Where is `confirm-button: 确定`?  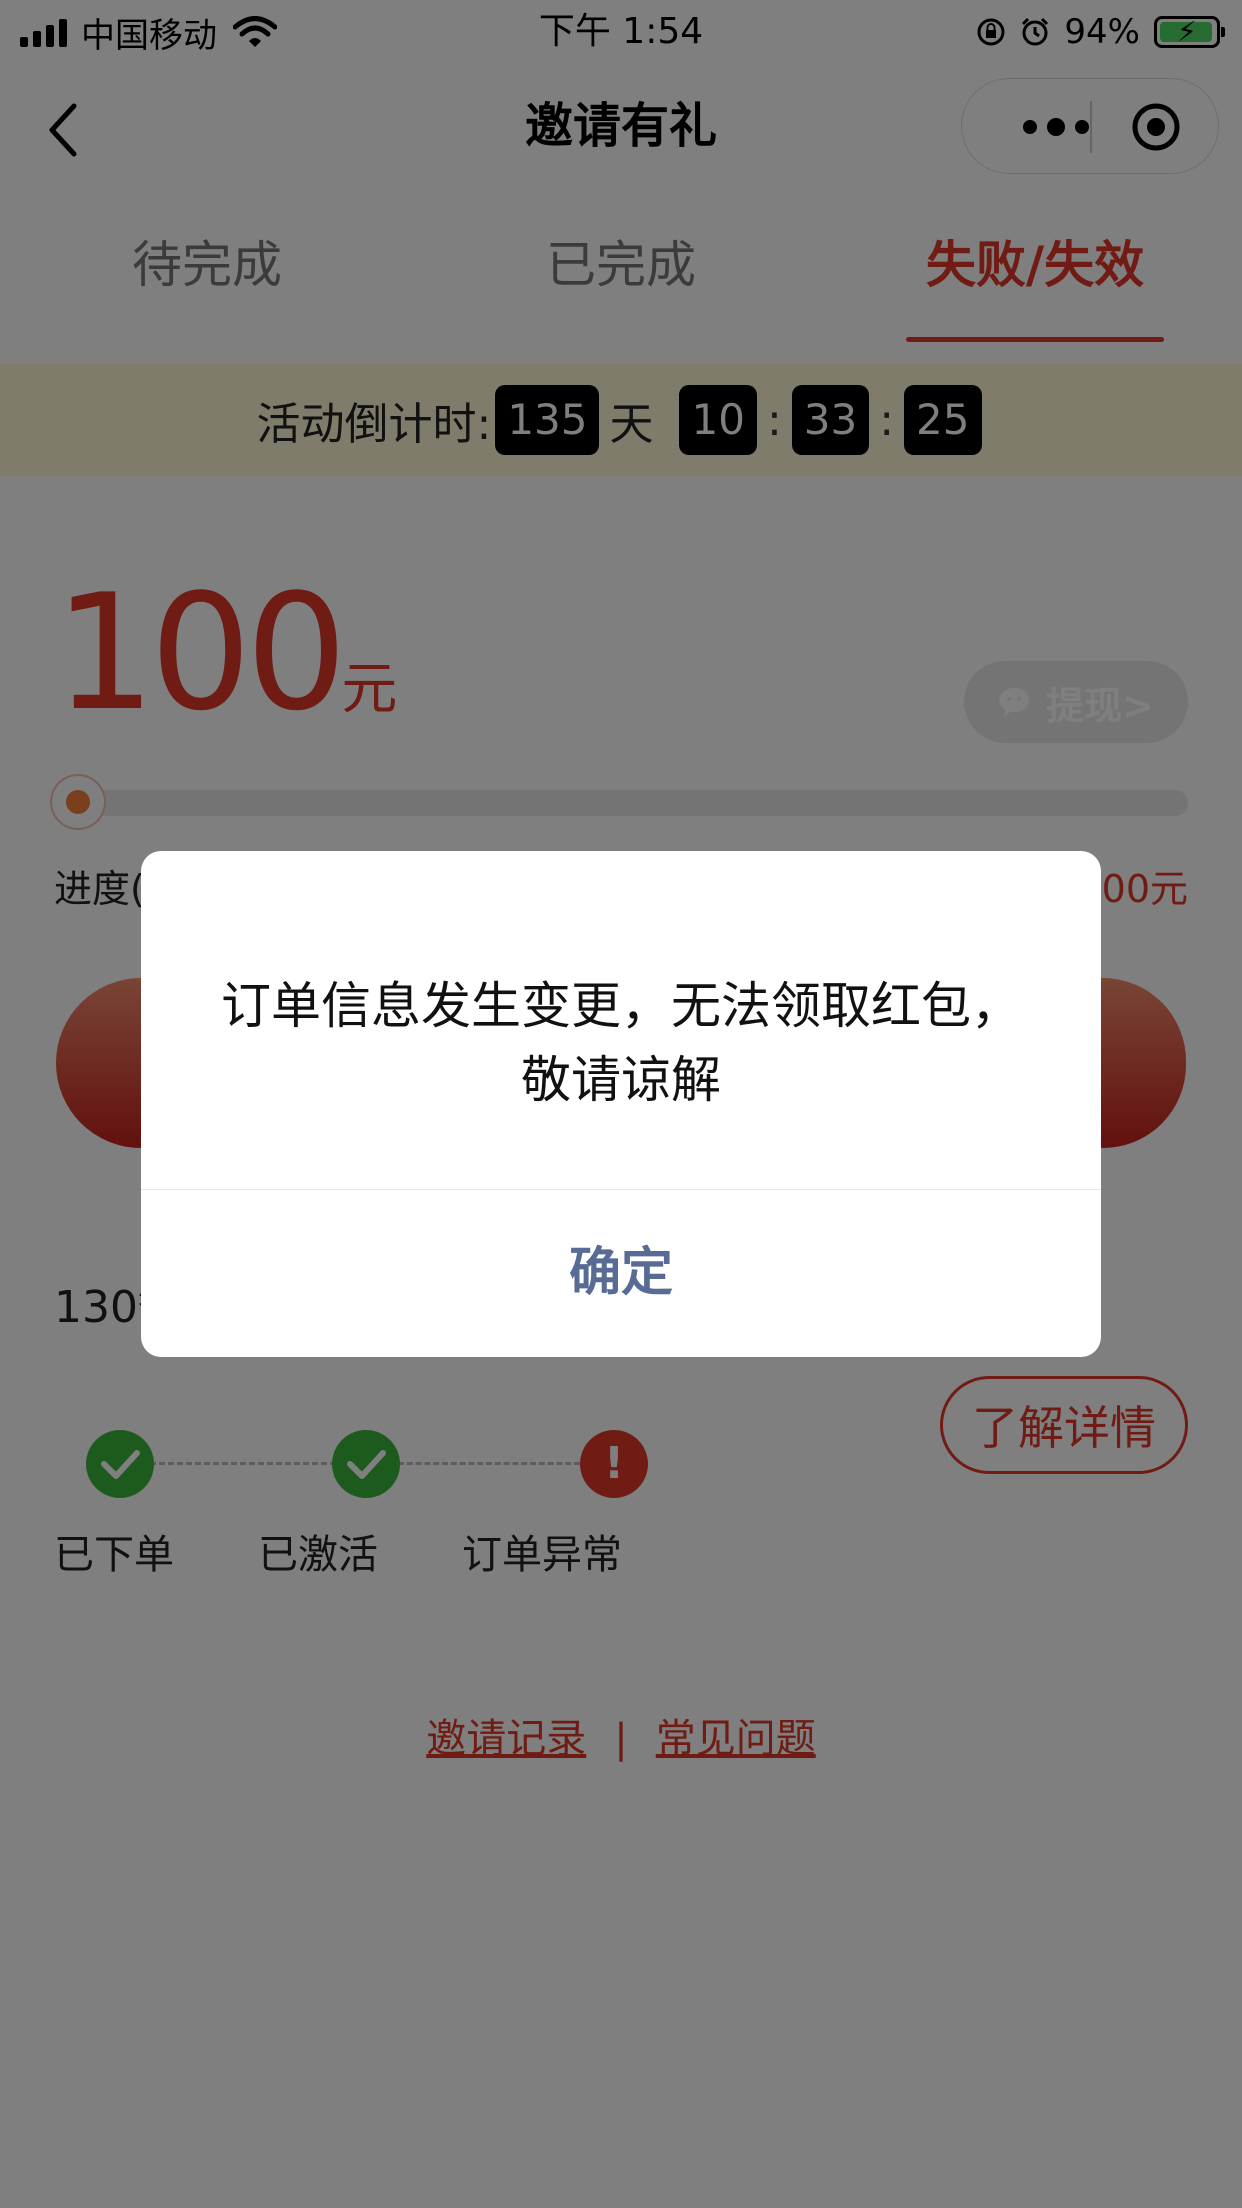 confirm-button: 确定 is located at coordinates (621, 1273).